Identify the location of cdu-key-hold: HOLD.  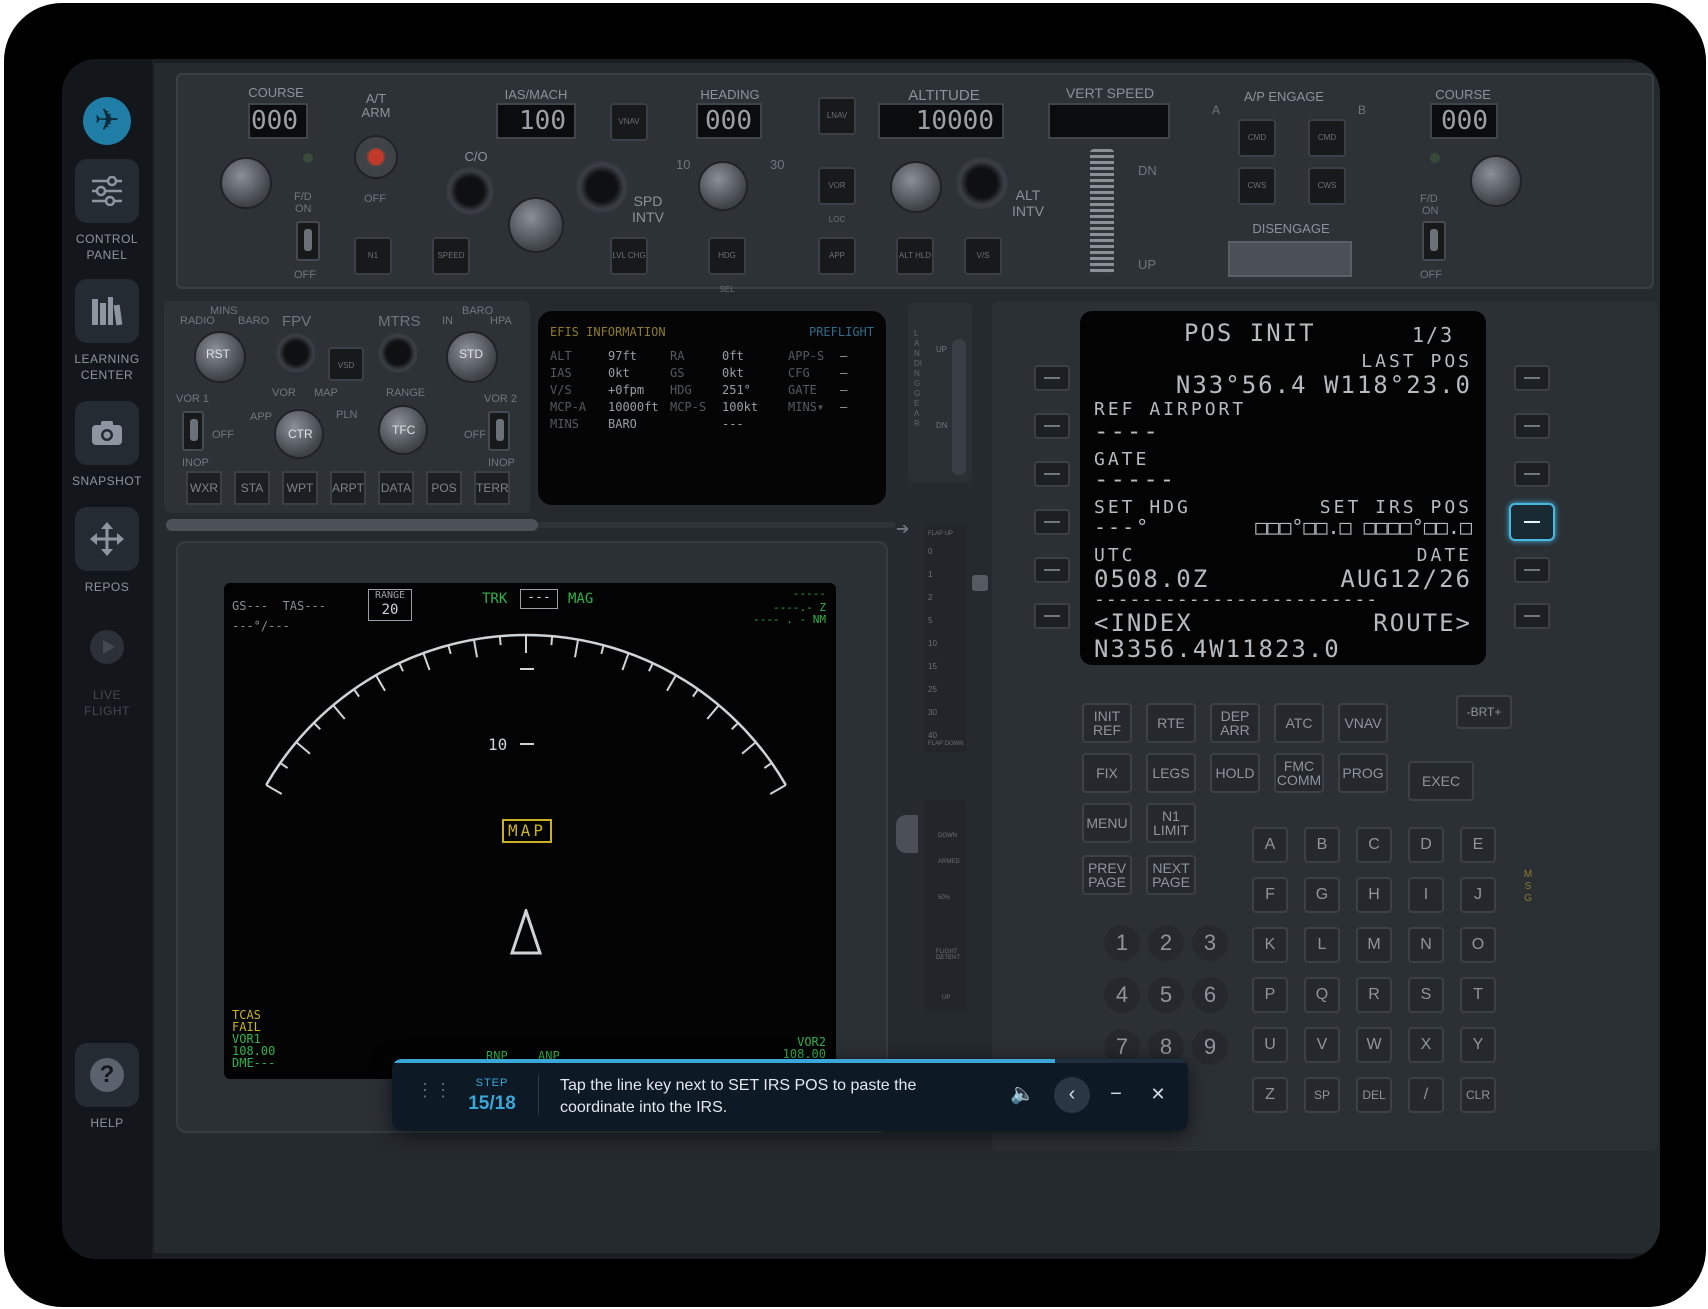
(1235, 773).